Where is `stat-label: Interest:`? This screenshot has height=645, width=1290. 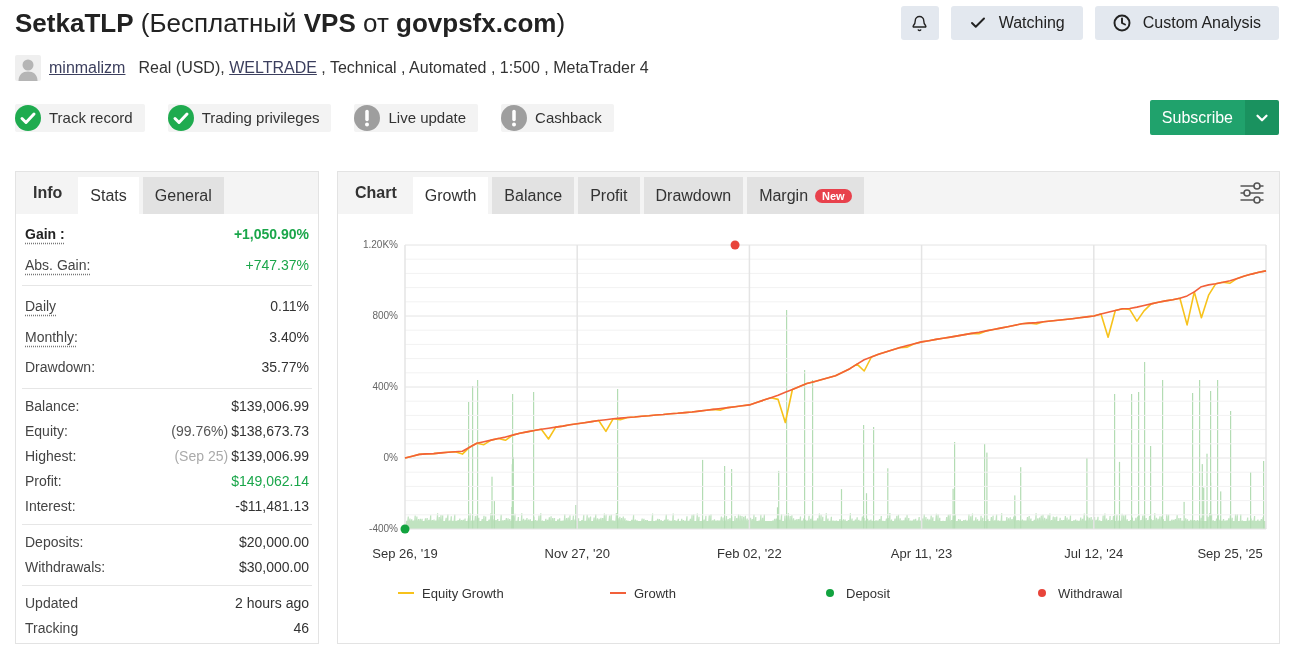
stat-label: Interest: is located at coordinates (50, 506).